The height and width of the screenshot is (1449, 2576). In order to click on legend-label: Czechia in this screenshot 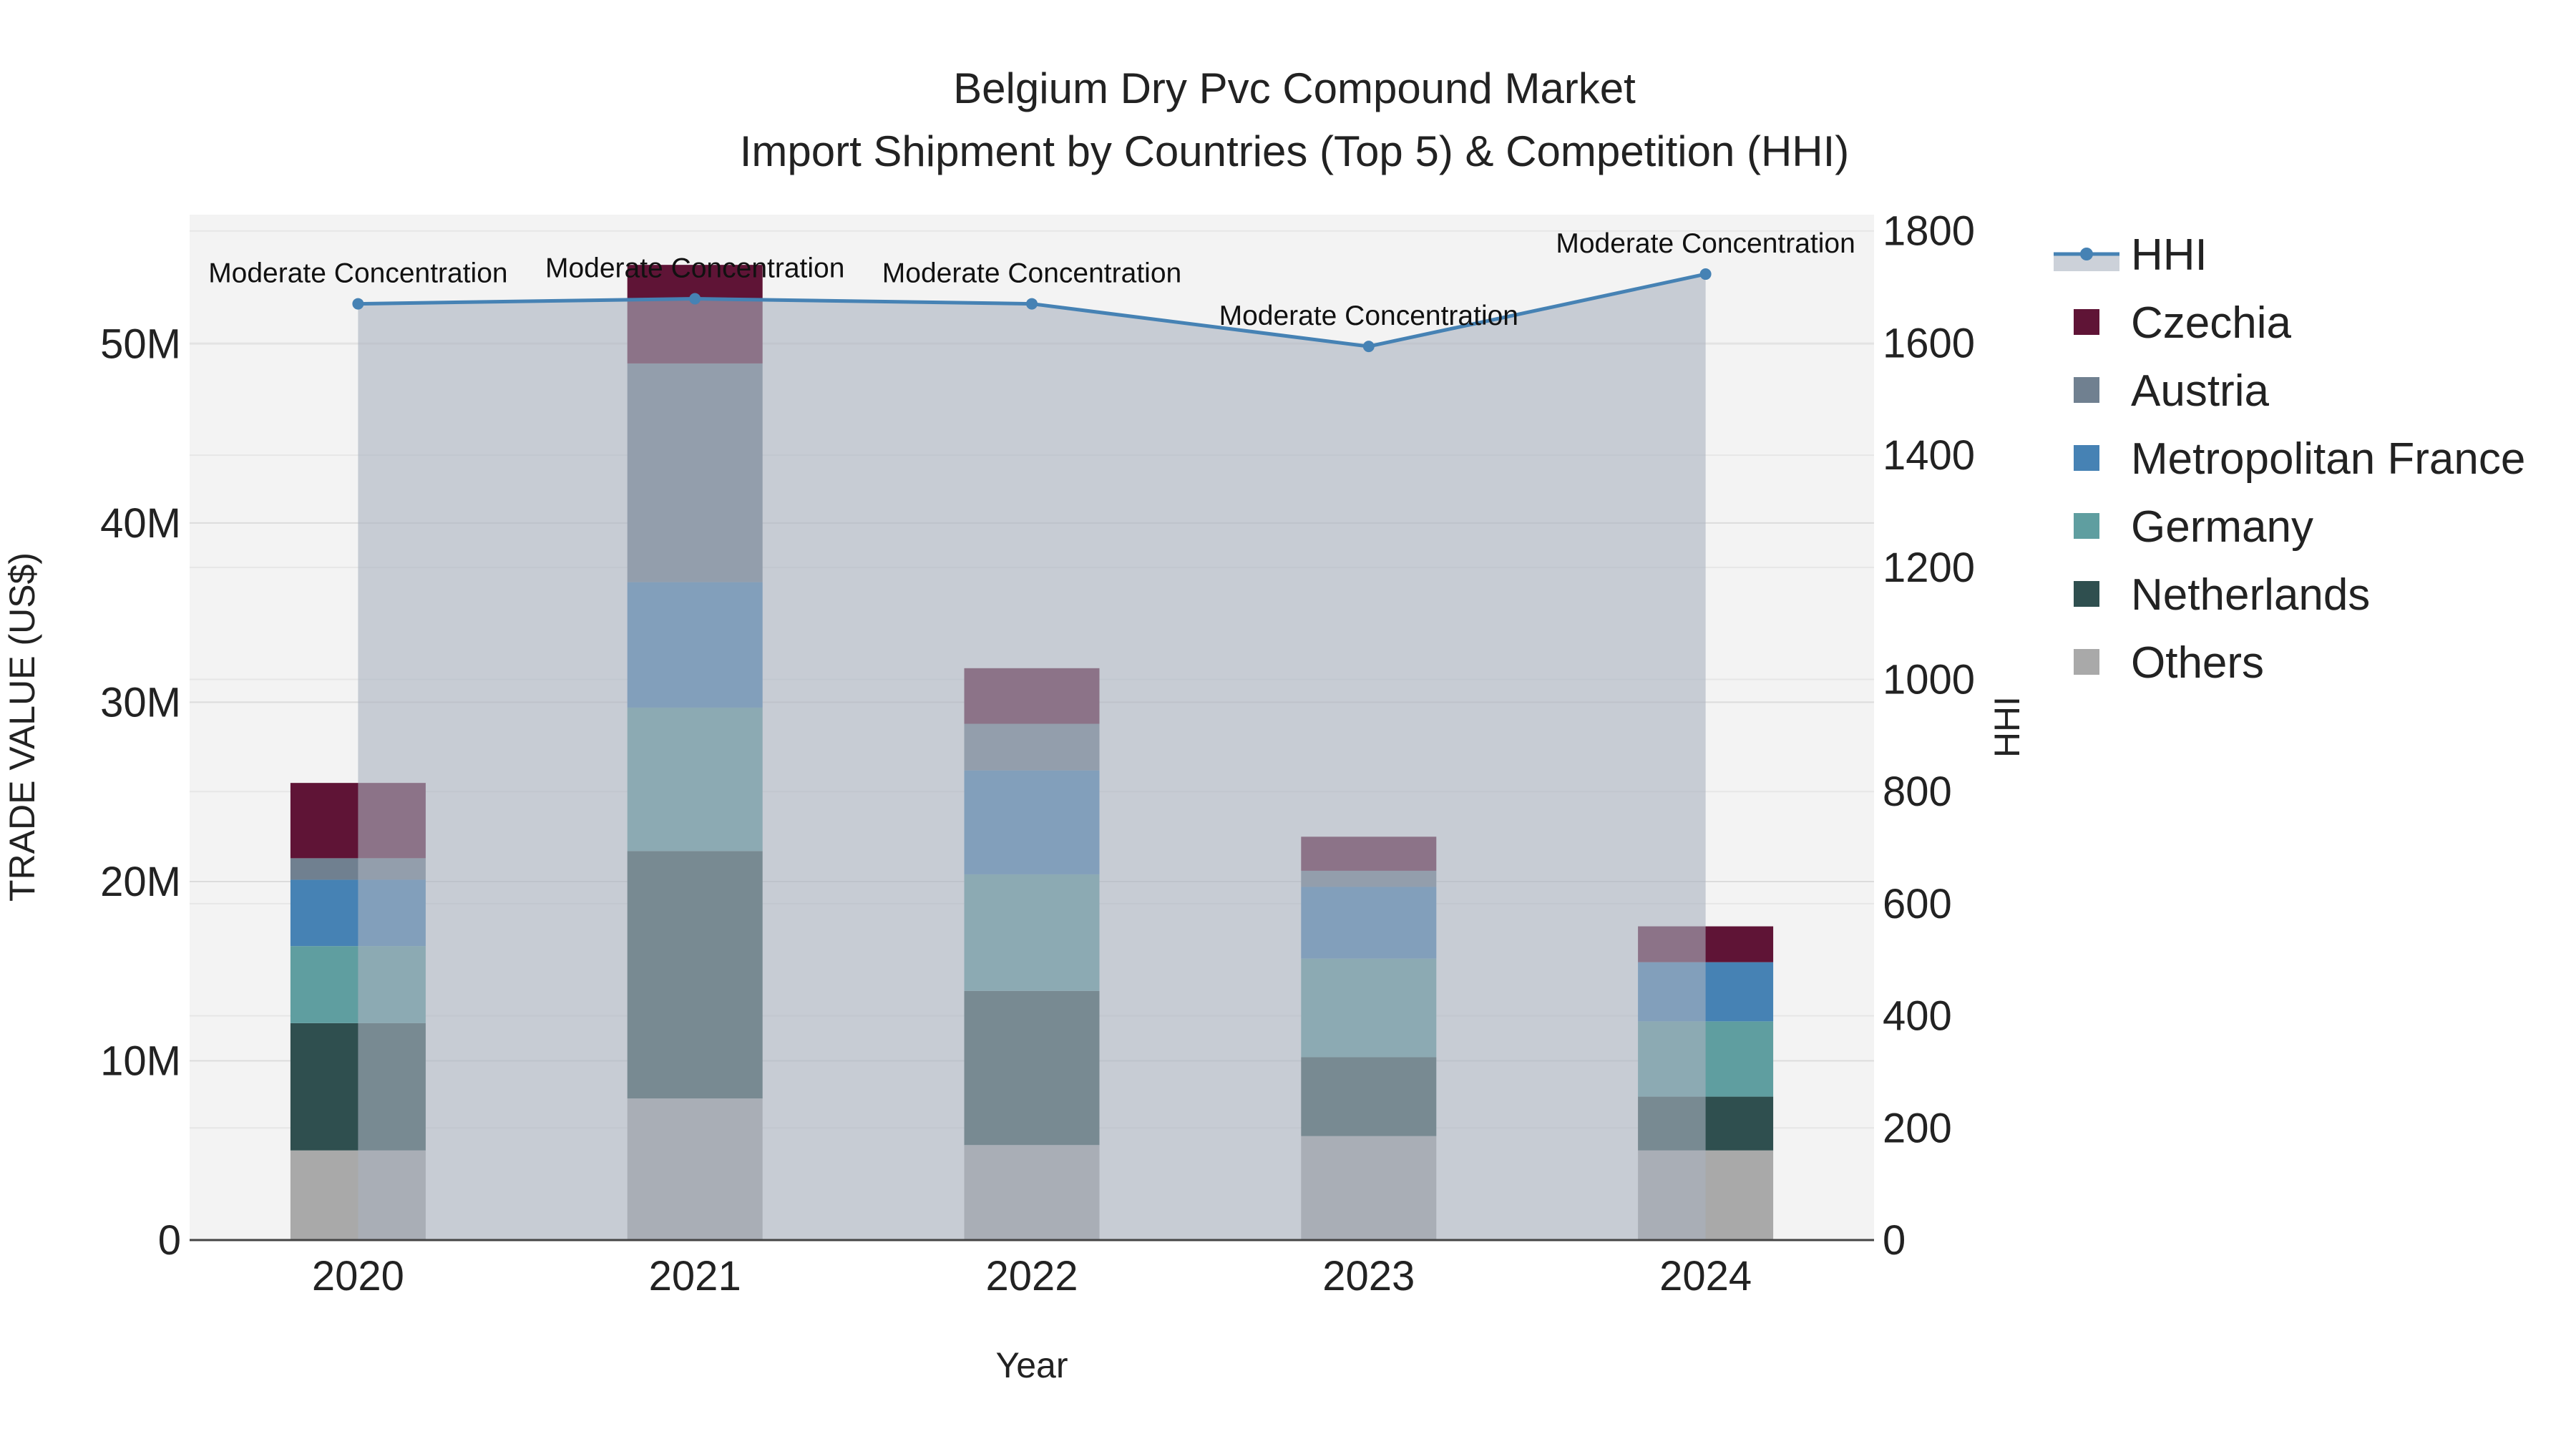, I will do `click(2211, 323)`.